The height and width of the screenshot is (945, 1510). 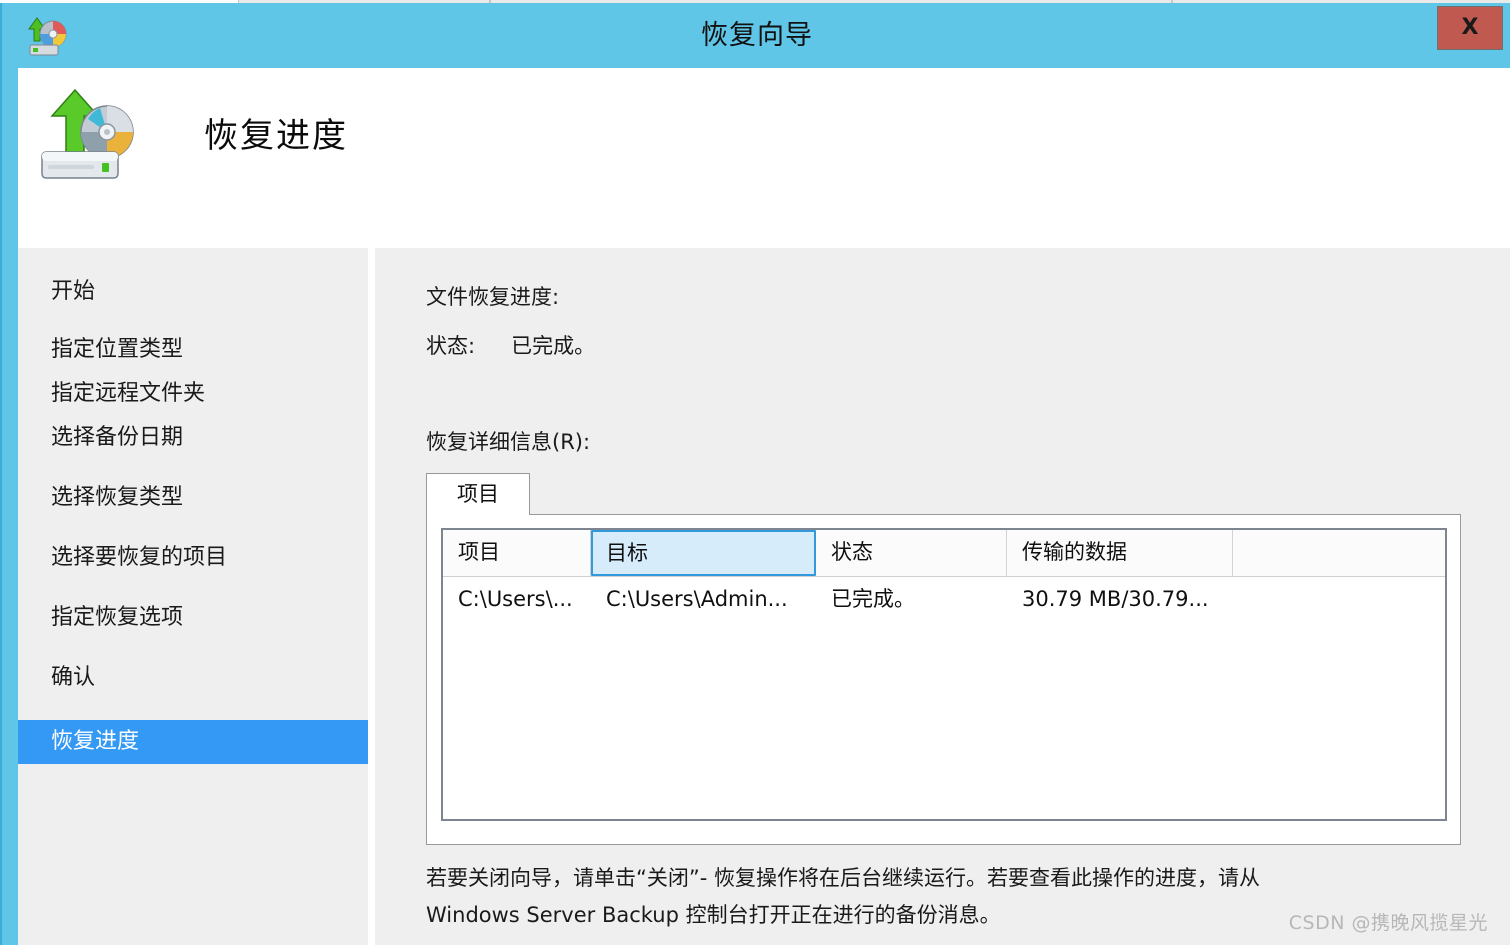 What do you see at coordinates (90, 138) in the screenshot?
I see `restore-drive-icon` at bounding box center [90, 138].